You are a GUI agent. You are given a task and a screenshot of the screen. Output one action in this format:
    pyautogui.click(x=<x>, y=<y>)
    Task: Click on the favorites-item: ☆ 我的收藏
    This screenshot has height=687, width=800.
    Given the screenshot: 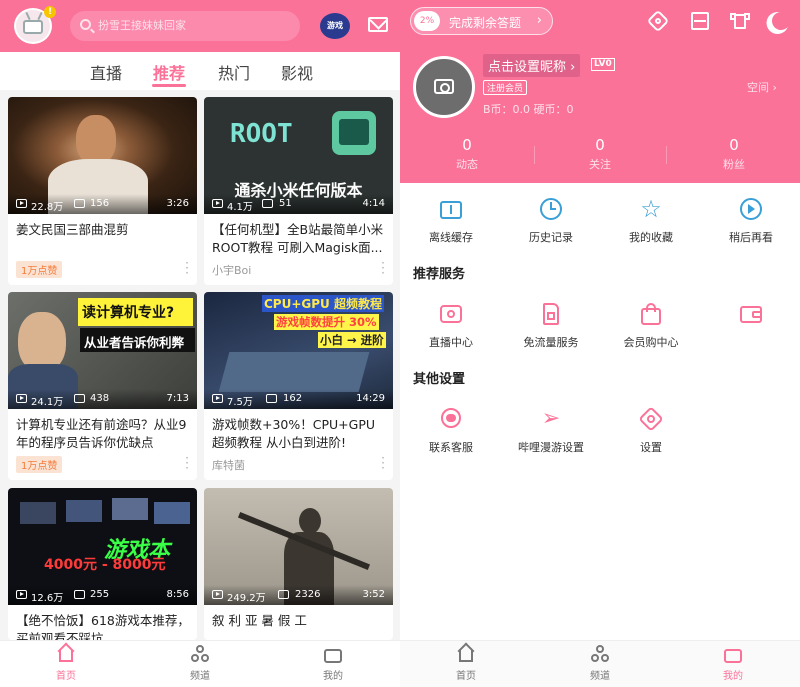 What is the action you would take?
    pyautogui.click(x=651, y=221)
    